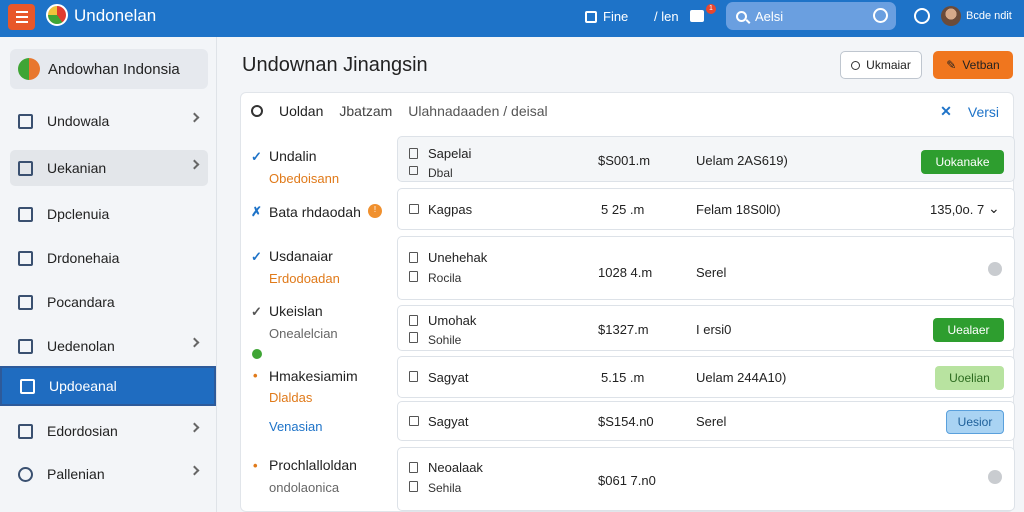 The image size is (1024, 512). What do you see at coordinates (291, 397) in the screenshot?
I see `tree-sub: Dlaldas` at bounding box center [291, 397].